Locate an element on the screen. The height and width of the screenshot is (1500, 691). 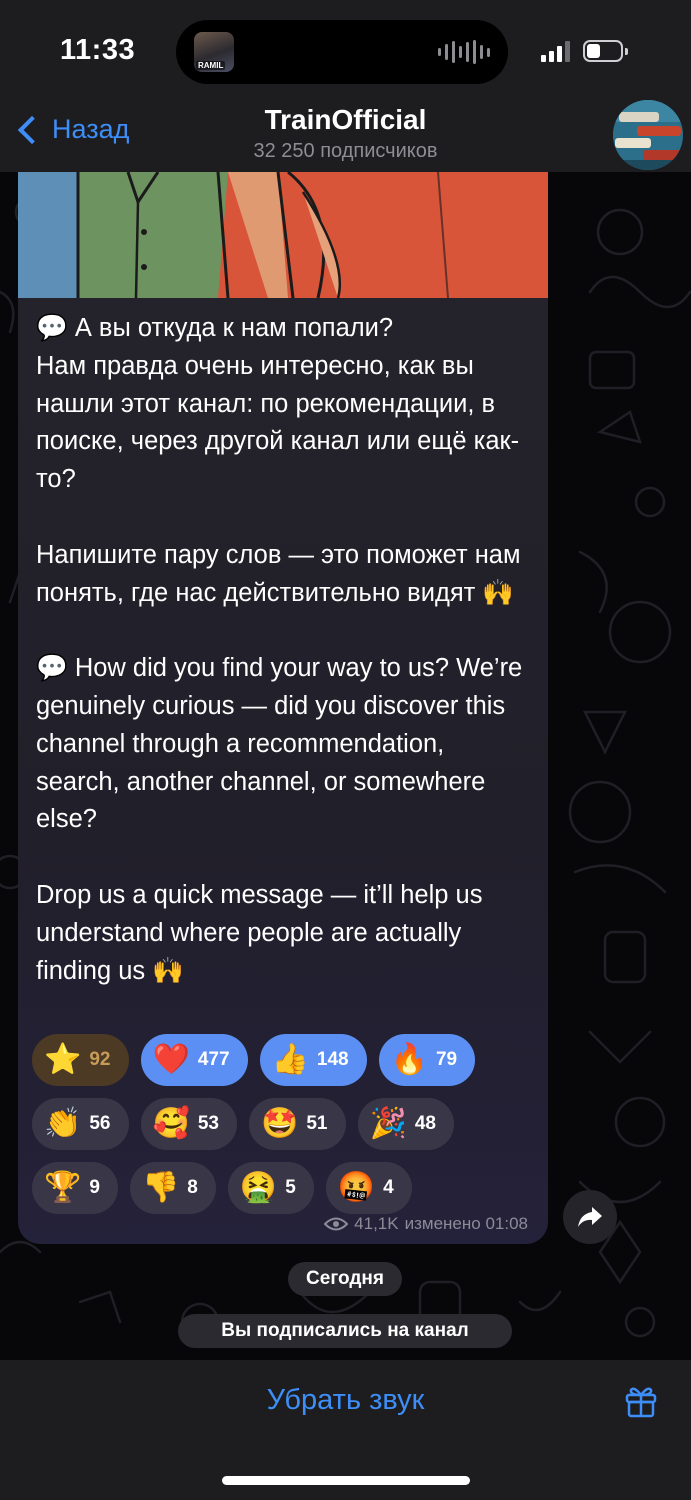
reaction-party: 🎉 48 is located at coordinates (405, 1124).